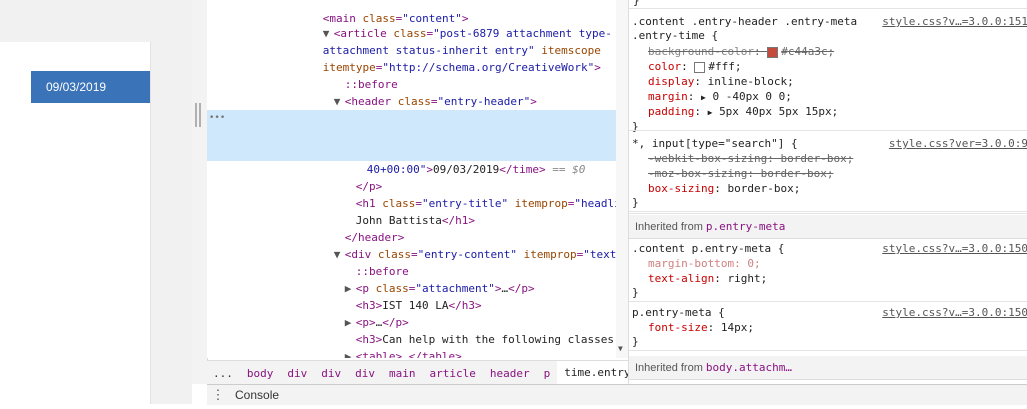 The height and width of the screenshot is (409, 1027). I want to click on breadcrumb-header: header, so click(510, 373).